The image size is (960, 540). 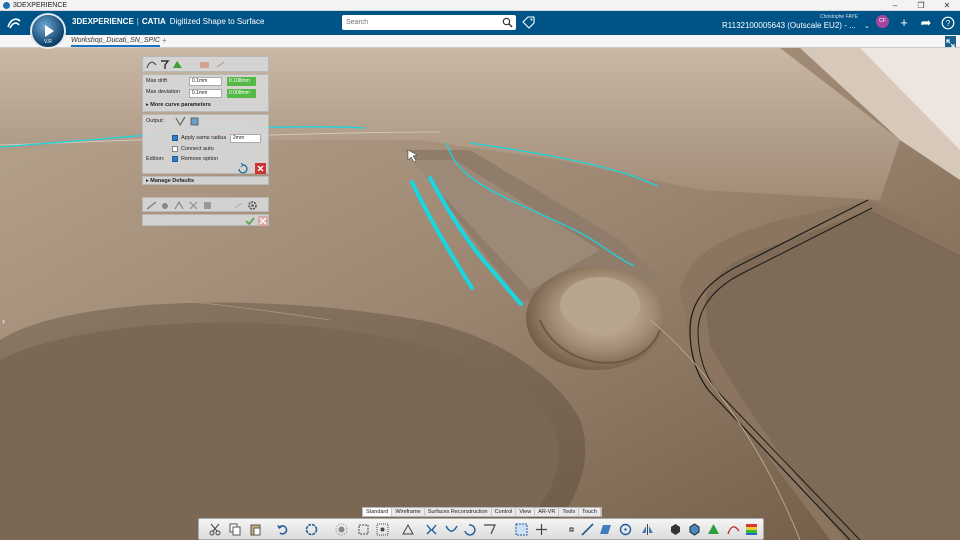 I want to click on tool-c-icon, so click(x=179, y=205).